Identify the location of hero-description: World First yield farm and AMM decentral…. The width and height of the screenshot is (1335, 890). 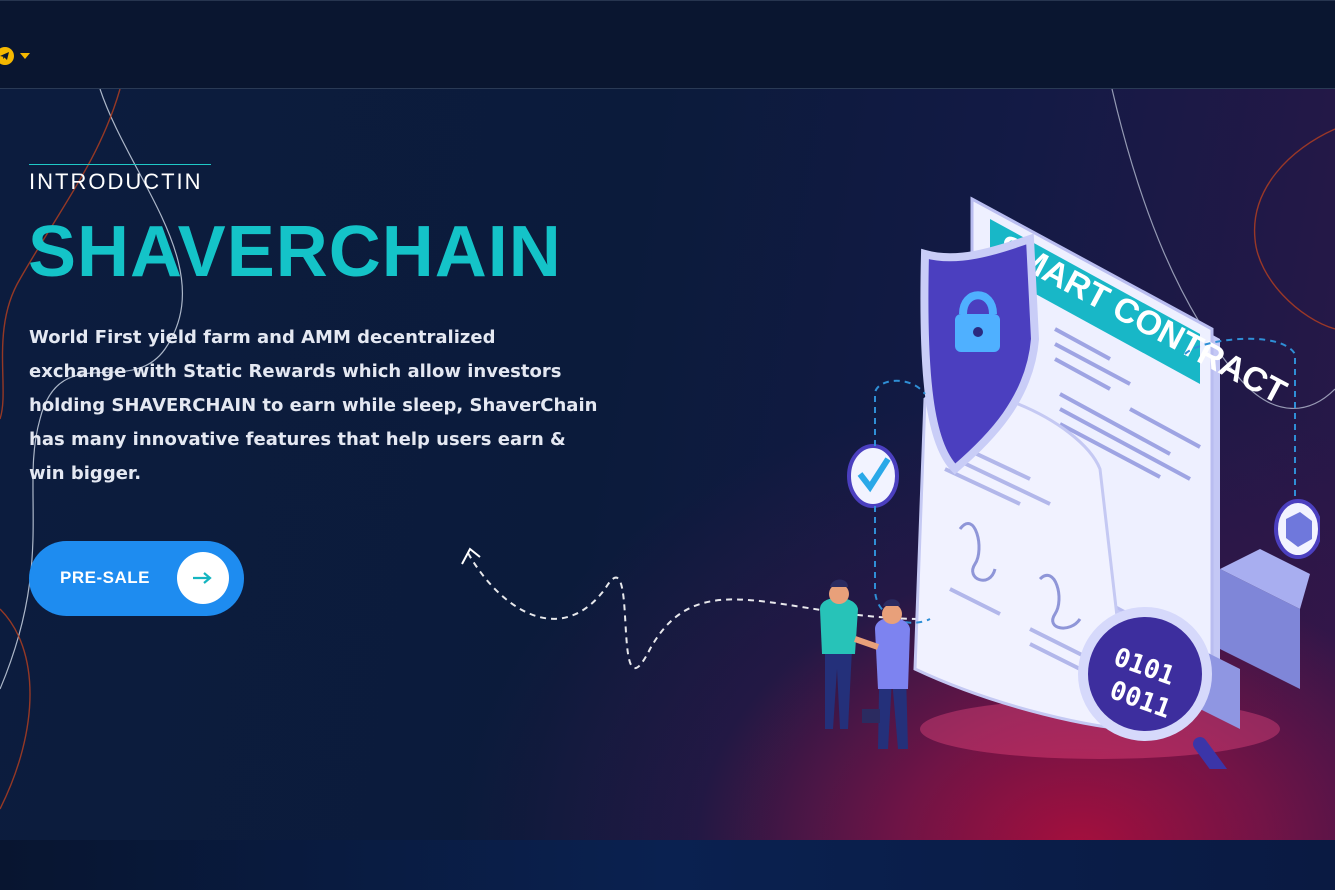
(313, 405).